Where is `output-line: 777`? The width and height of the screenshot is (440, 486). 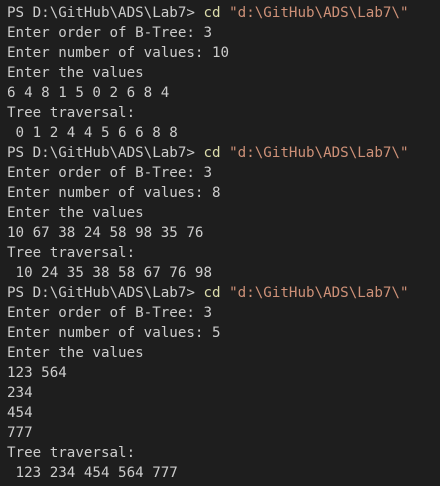
output-line: 777 is located at coordinates (20, 433).